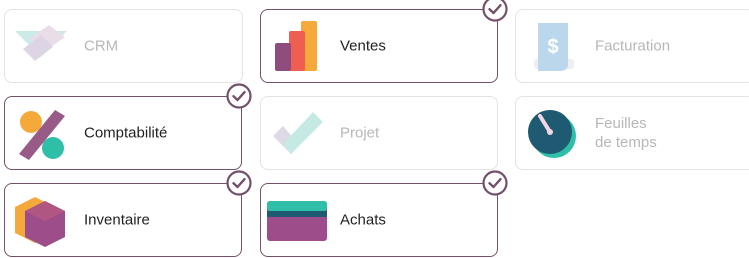  I want to click on app-label-ventes: Ventes, so click(363, 46).